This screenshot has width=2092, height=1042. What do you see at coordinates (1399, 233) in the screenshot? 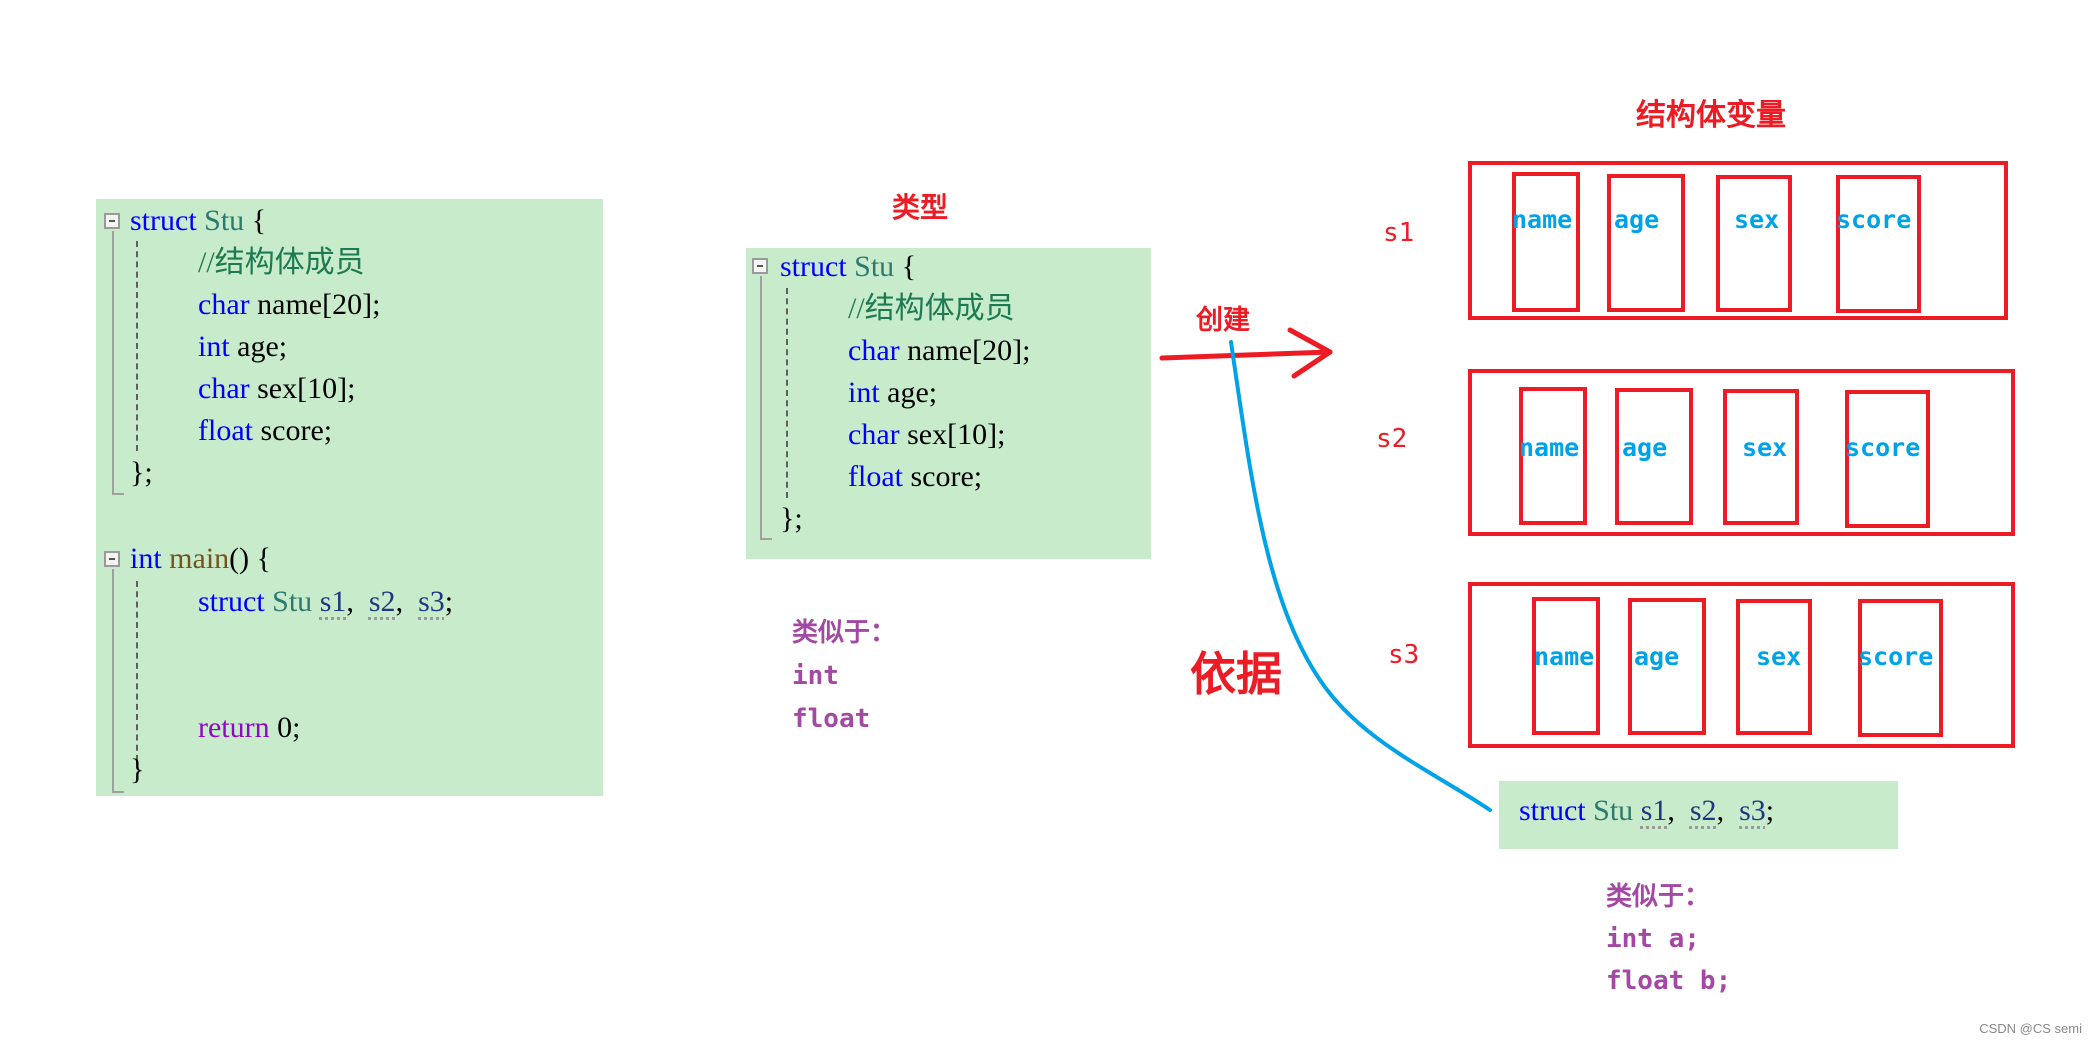
I see `variable-label-s1: s1` at bounding box center [1399, 233].